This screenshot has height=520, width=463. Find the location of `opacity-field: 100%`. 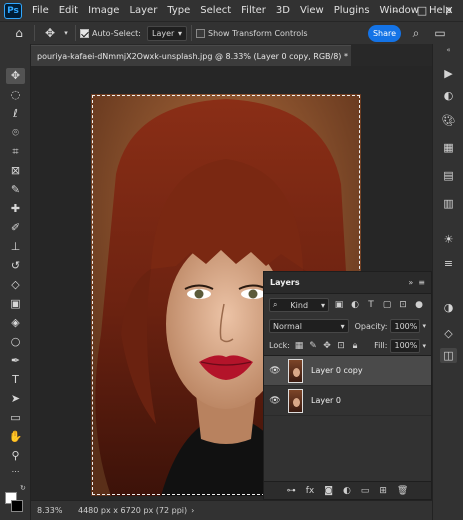

opacity-field: 100% is located at coordinates (405, 326).